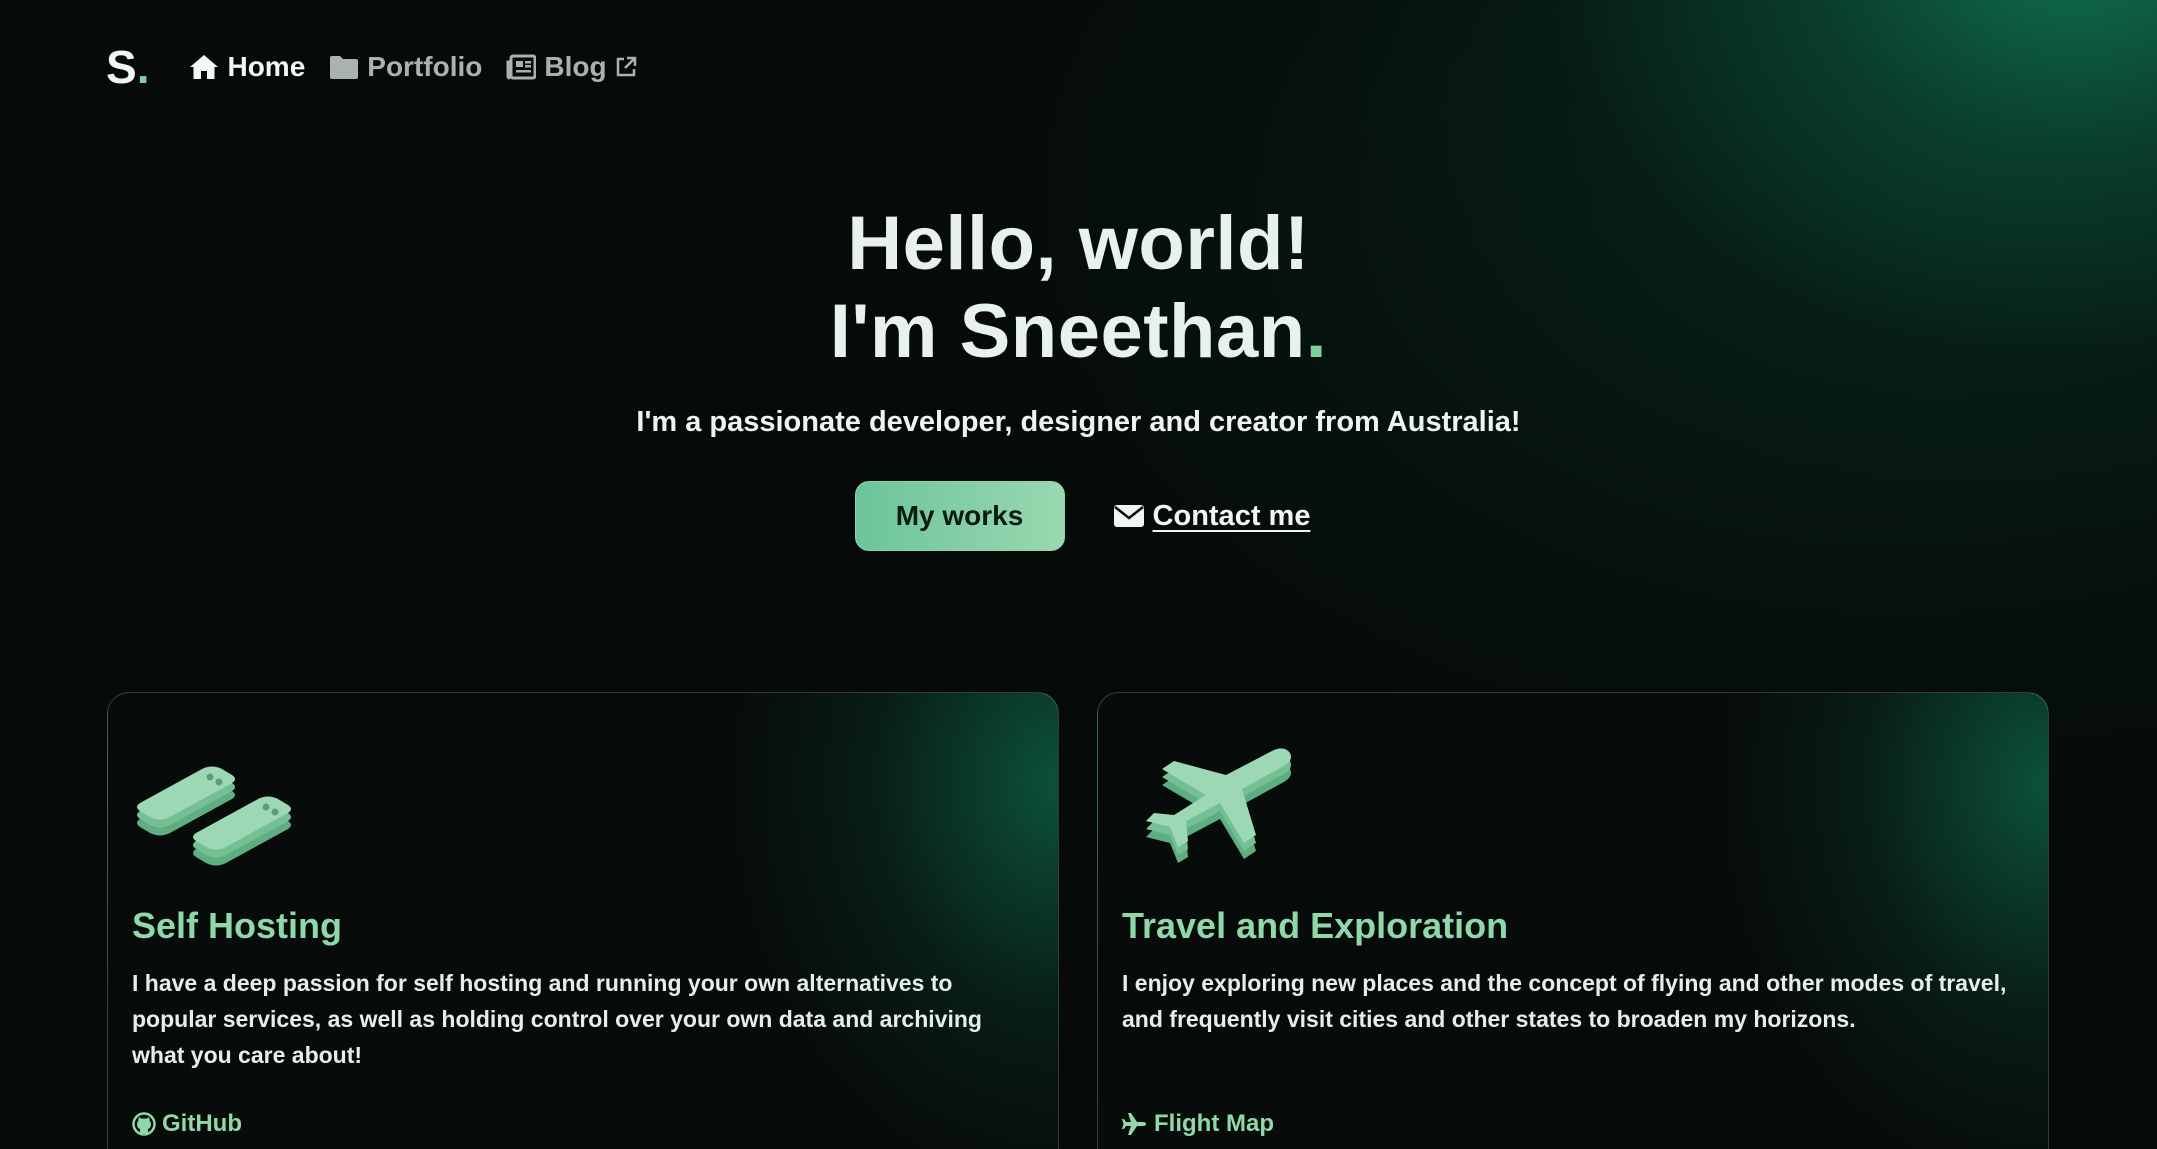 This screenshot has width=2157, height=1149. Describe the element at coordinates (1315, 925) in the screenshot. I see `card-title: Travel and Exploration` at that location.